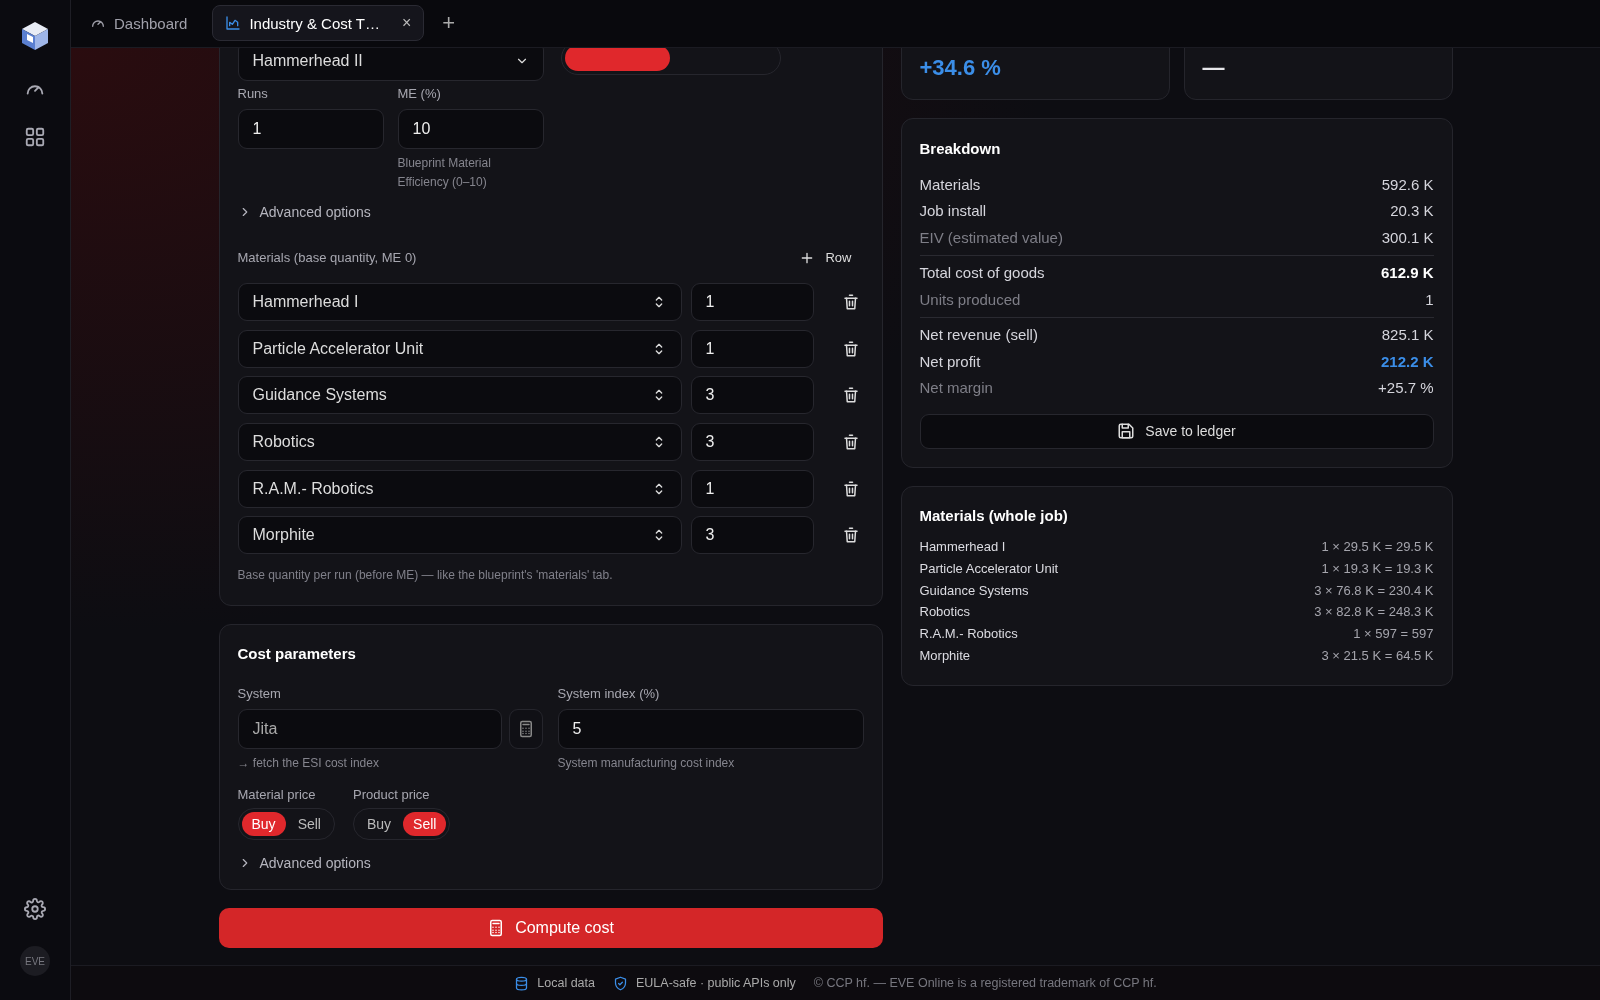 The height and width of the screenshot is (1000, 1600). I want to click on field-hint: → fetch the ESI cost index, so click(308, 764).